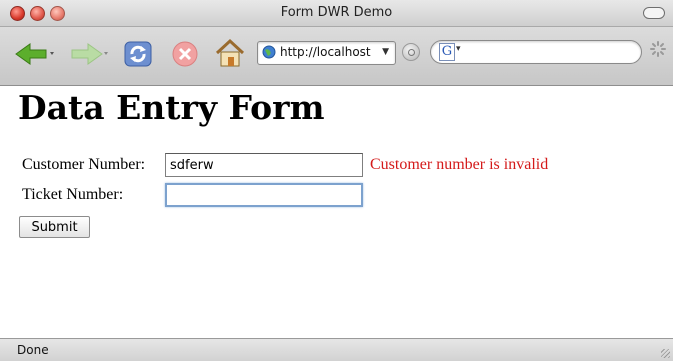 This screenshot has height=361, width=673. What do you see at coordinates (33, 350) in the screenshot?
I see `status-text: Done` at bounding box center [33, 350].